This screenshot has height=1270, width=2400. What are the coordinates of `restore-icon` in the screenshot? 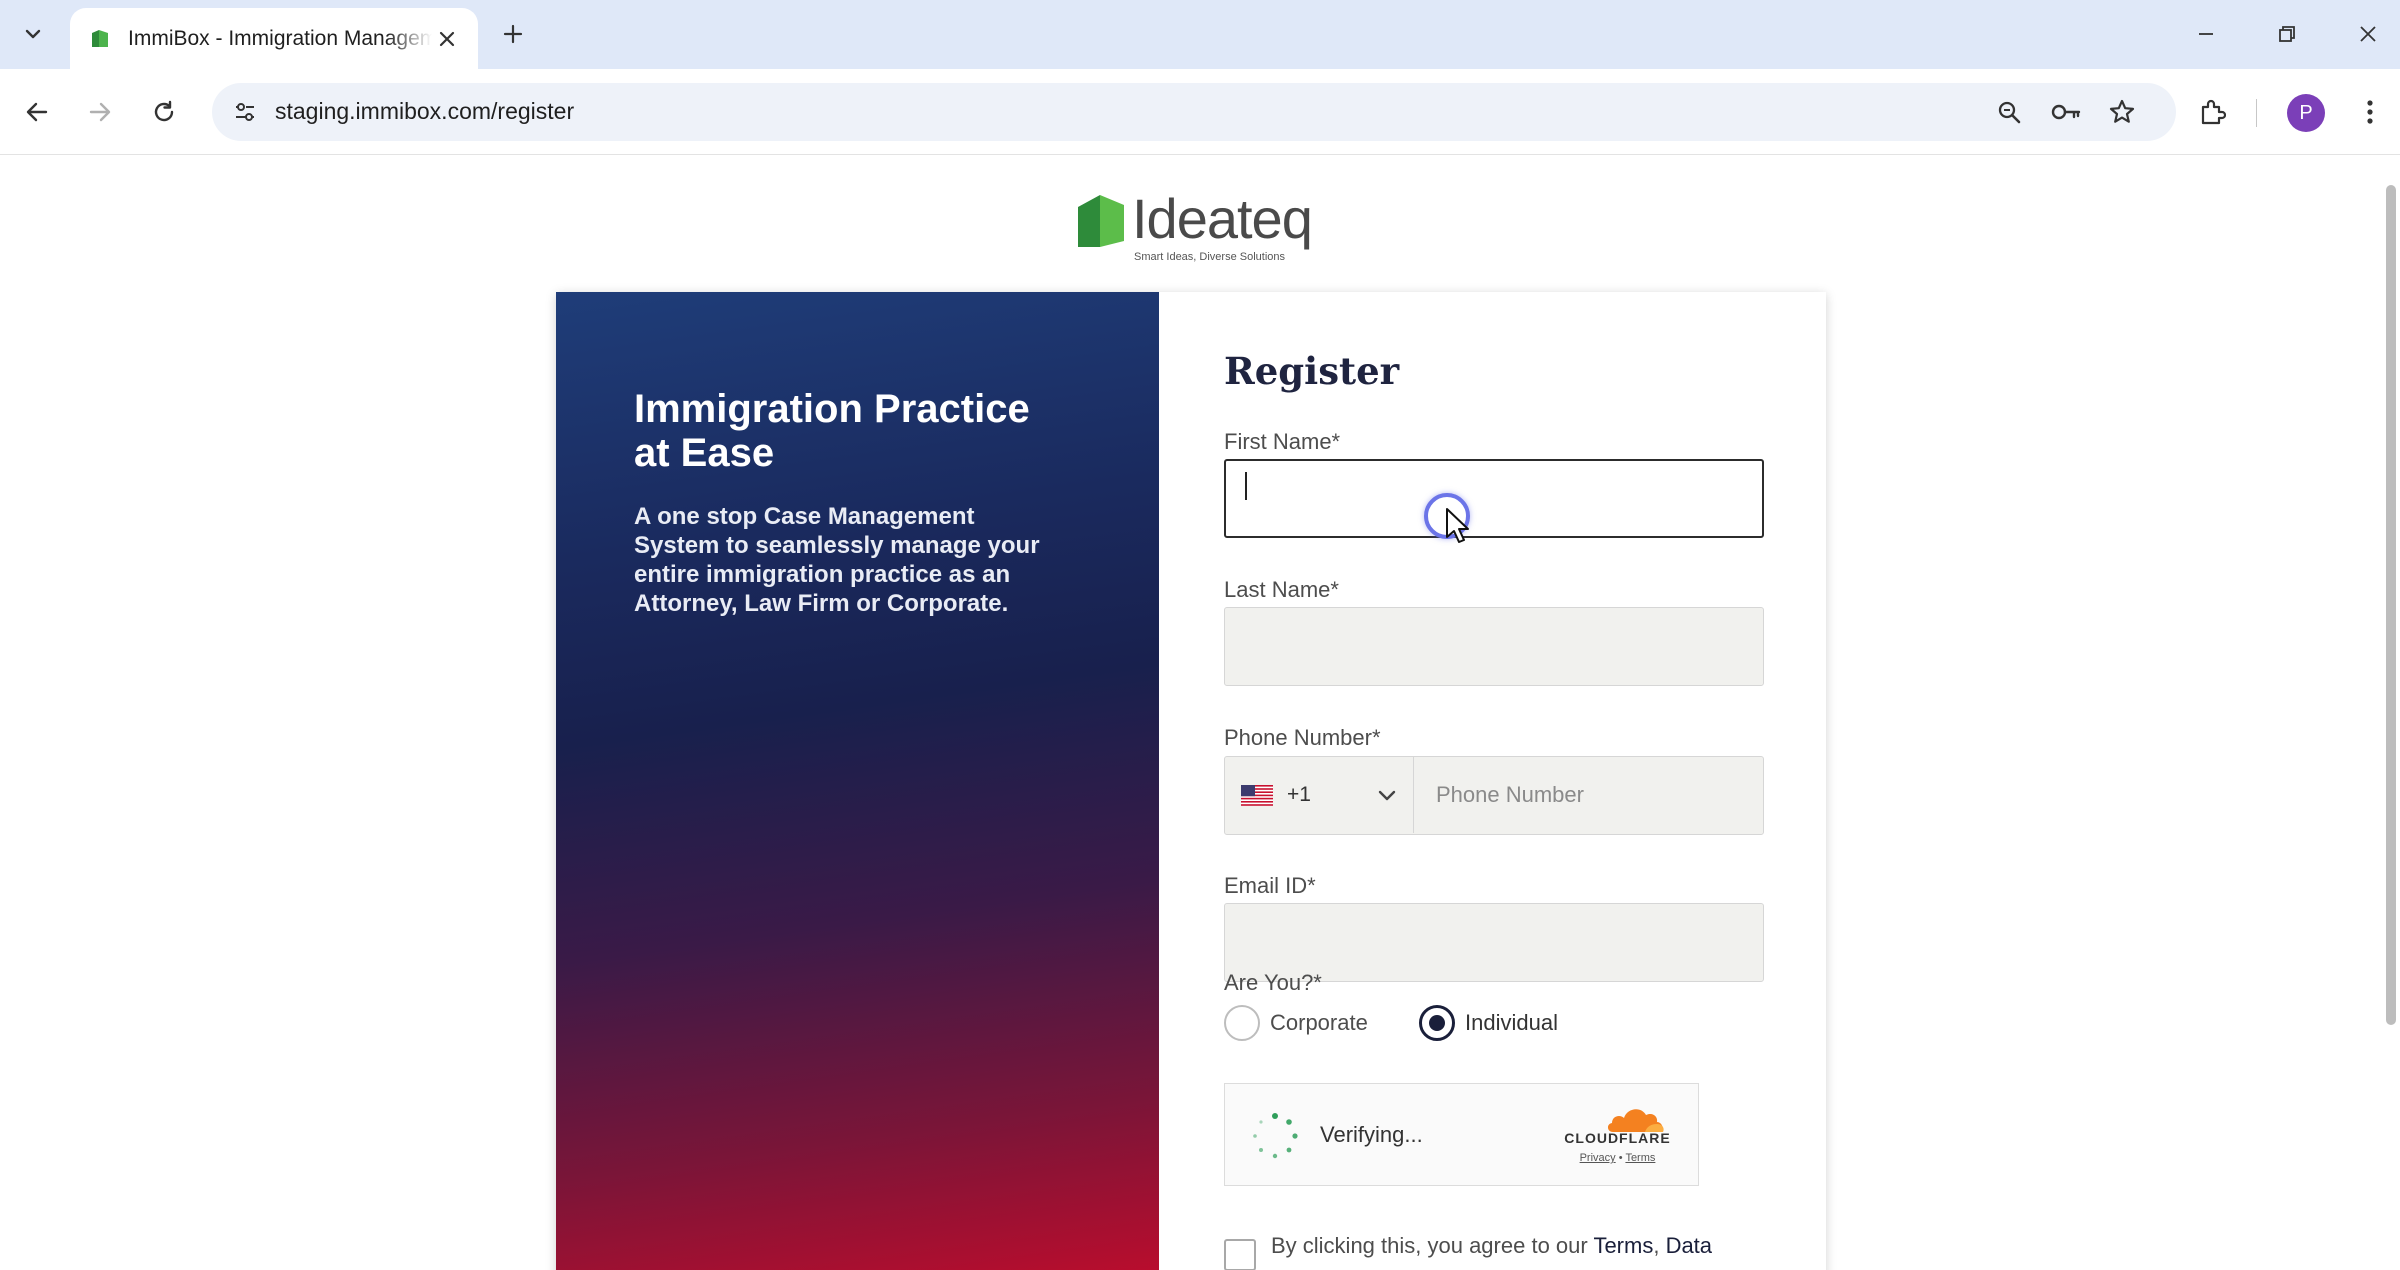 It's located at (2287, 34).